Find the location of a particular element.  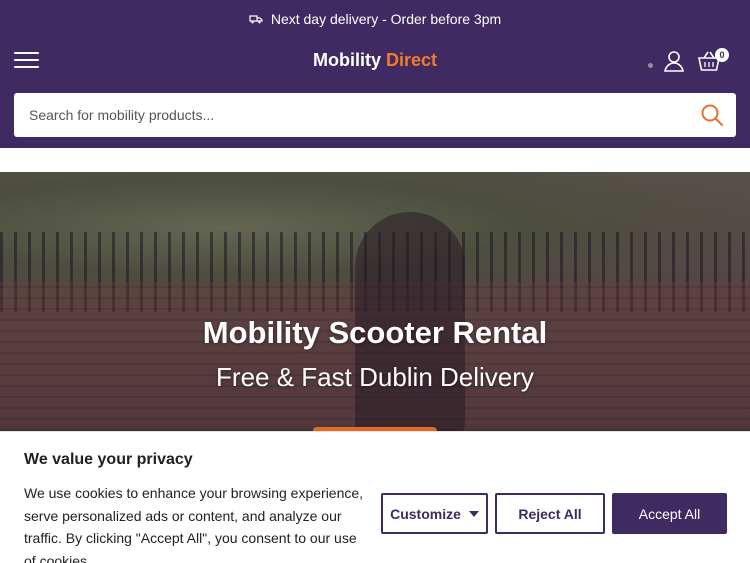

hero-title: Mobility Scooter Rental is located at coordinates (375, 332).